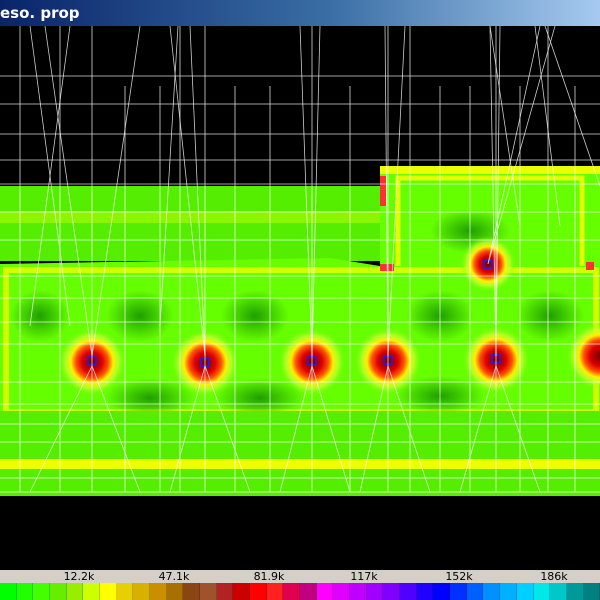 The height and width of the screenshot is (600, 600). Describe the element at coordinates (364, 576) in the screenshot. I see `legend-tick: 117k` at that location.